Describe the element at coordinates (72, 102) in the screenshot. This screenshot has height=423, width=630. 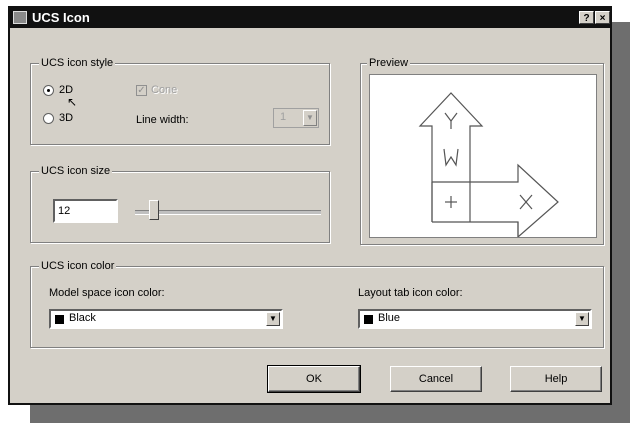
I see `mouse-cursor-icon: ↖` at that location.